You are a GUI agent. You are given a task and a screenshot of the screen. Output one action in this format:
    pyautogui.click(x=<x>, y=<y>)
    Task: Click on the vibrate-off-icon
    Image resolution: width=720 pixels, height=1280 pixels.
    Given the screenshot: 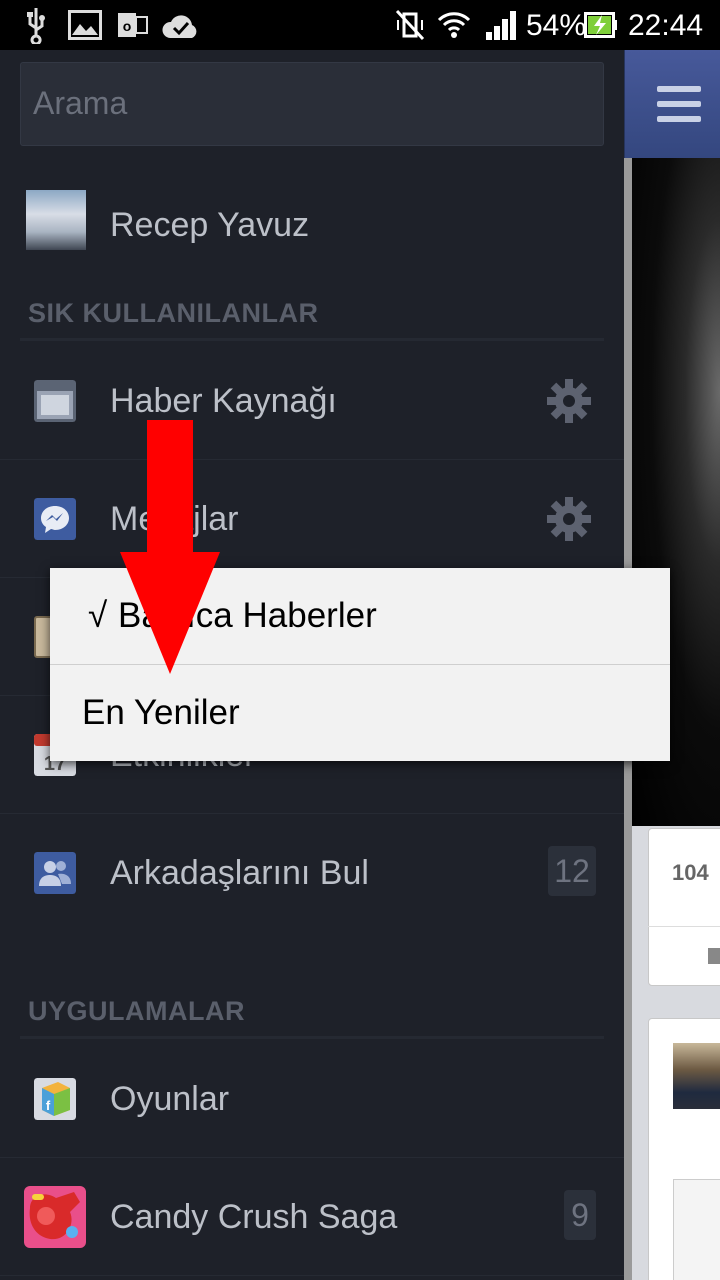 What is the action you would take?
    pyautogui.click(x=410, y=25)
    